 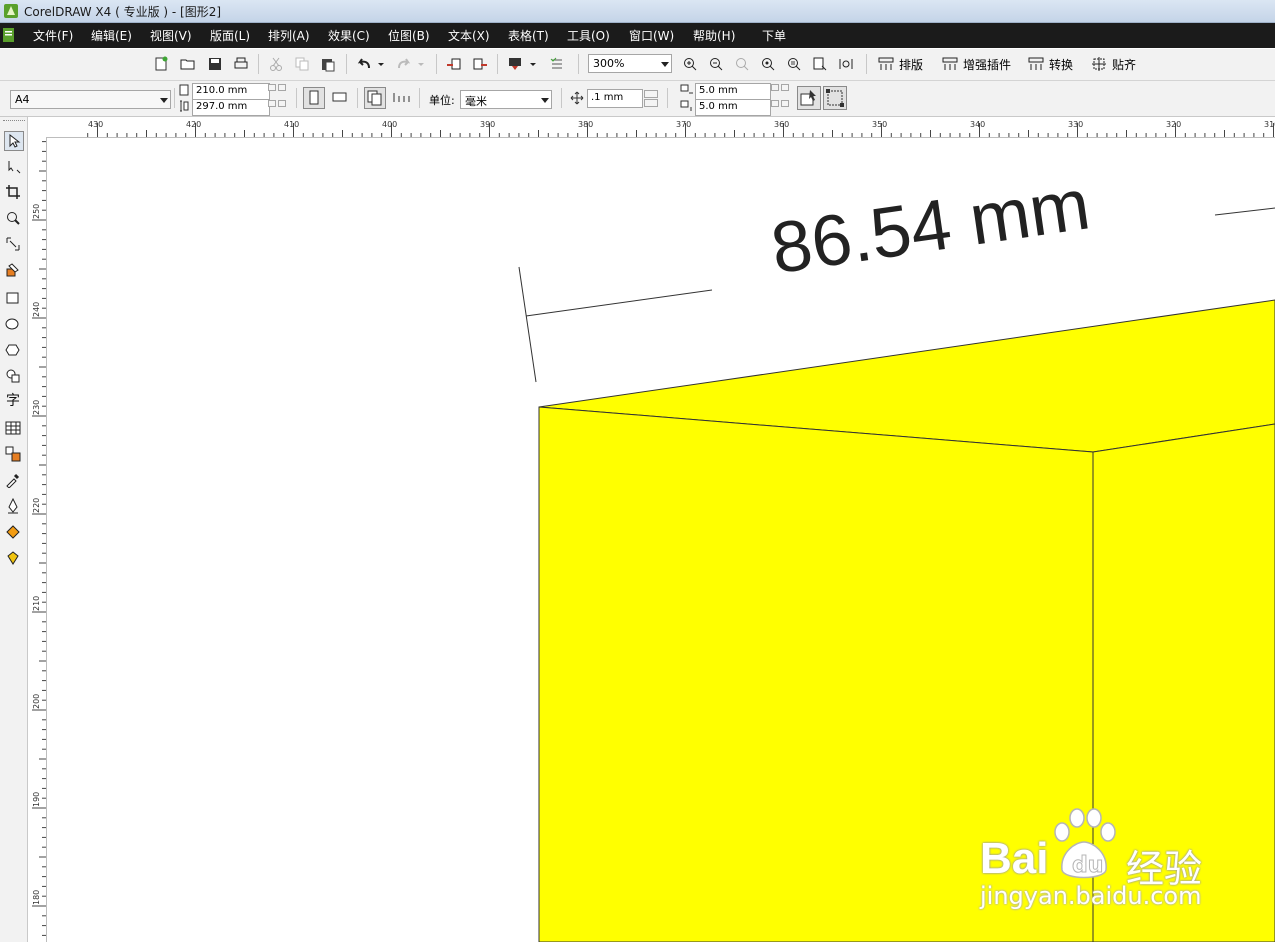 I want to click on shape-tool-icon, so click(x=13, y=166).